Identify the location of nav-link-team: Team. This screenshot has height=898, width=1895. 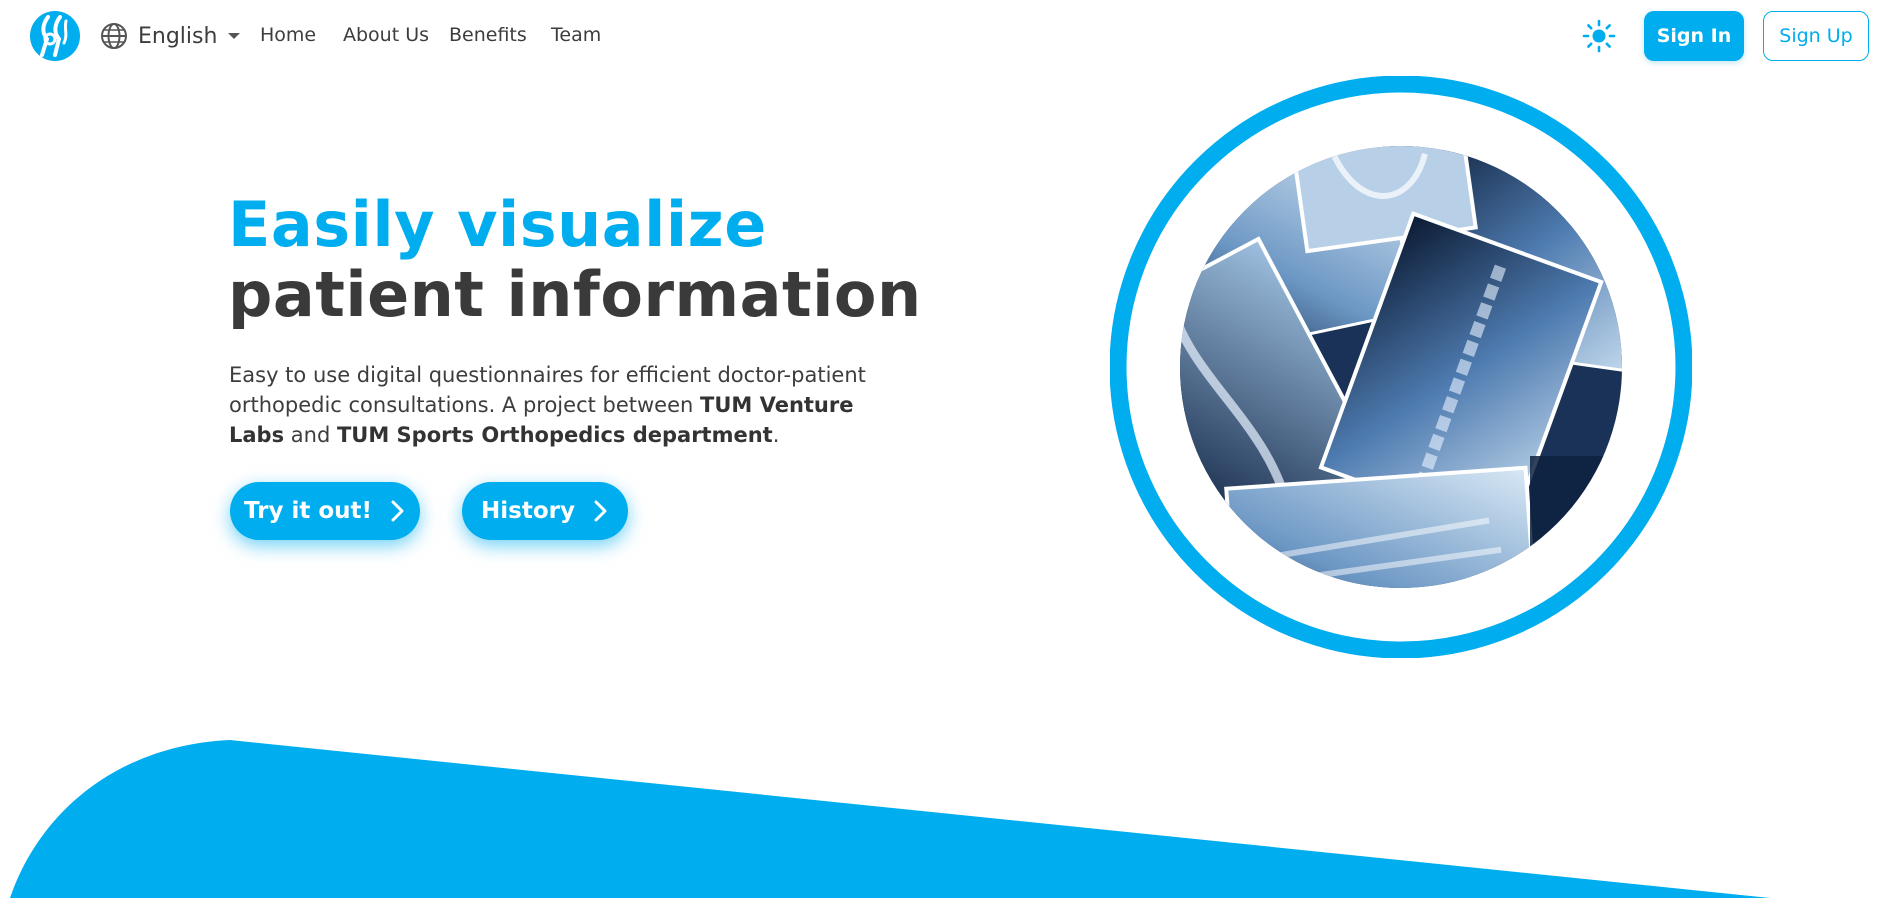
(576, 35).